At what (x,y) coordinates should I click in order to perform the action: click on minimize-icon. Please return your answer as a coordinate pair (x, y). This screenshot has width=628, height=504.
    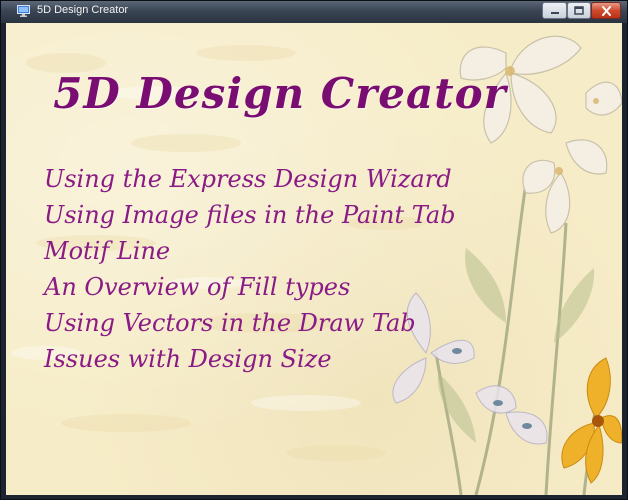
    Looking at the image, I should click on (554, 12).